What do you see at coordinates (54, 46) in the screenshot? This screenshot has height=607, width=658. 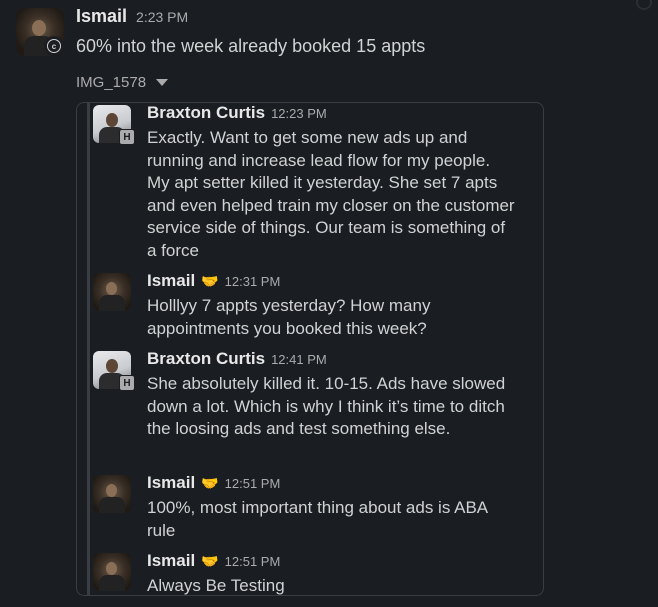 I see `clock-icon: c` at bounding box center [54, 46].